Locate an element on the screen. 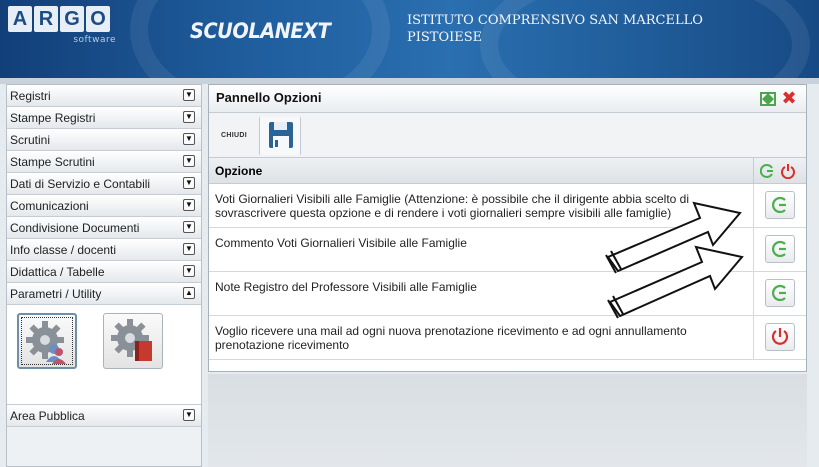  logo-letter: R is located at coordinates (46, 19).